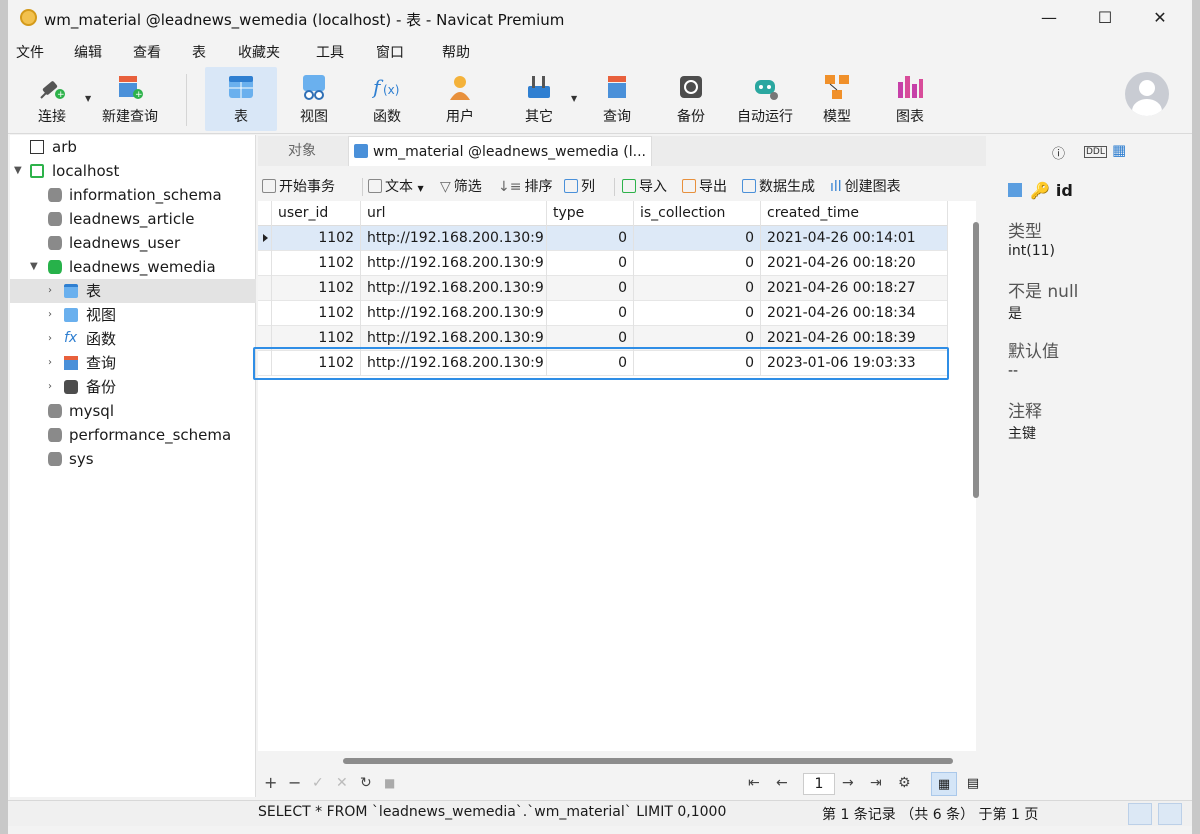  What do you see at coordinates (1105, 18) in the screenshot?
I see `maximize-button: ☐` at bounding box center [1105, 18].